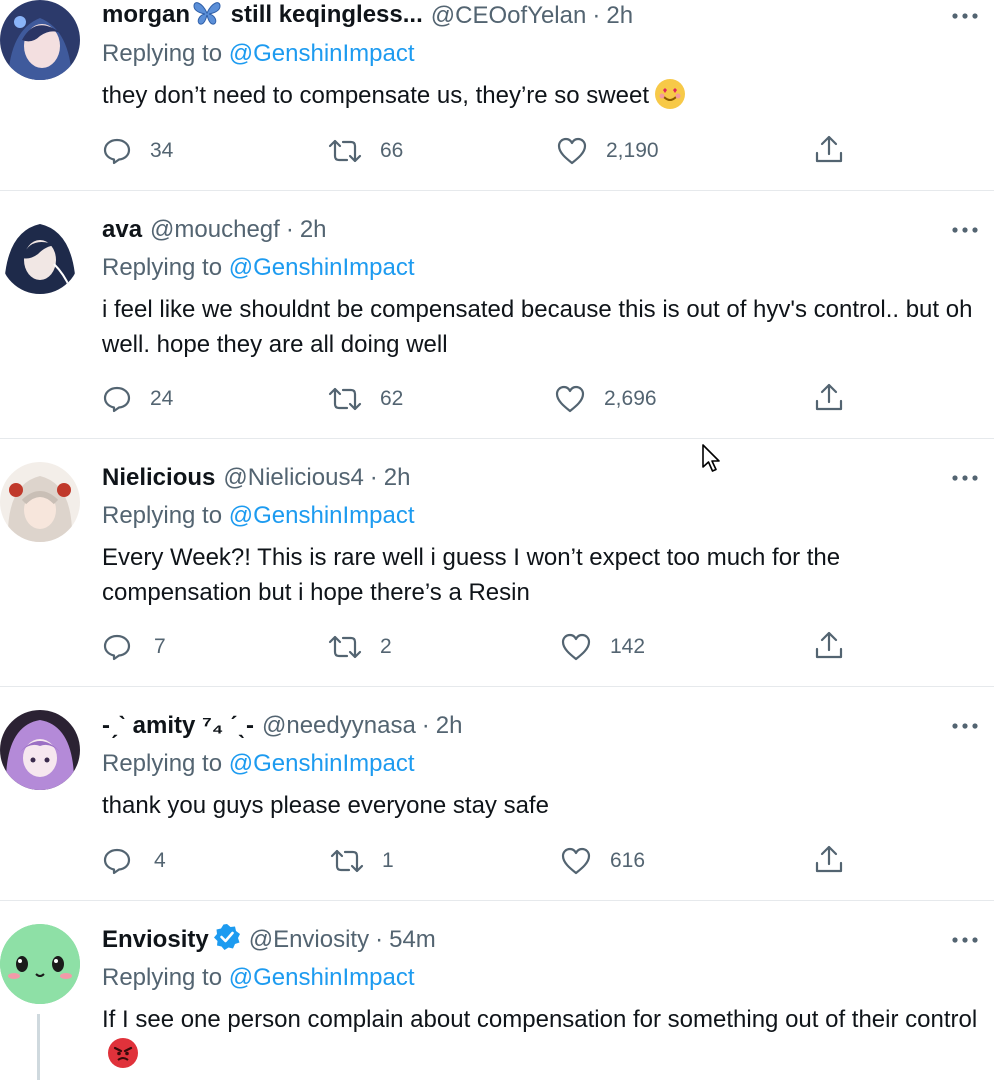  What do you see at coordinates (477, 861) in the screenshot?
I see `tweet-actions: 4 1 616` at bounding box center [477, 861].